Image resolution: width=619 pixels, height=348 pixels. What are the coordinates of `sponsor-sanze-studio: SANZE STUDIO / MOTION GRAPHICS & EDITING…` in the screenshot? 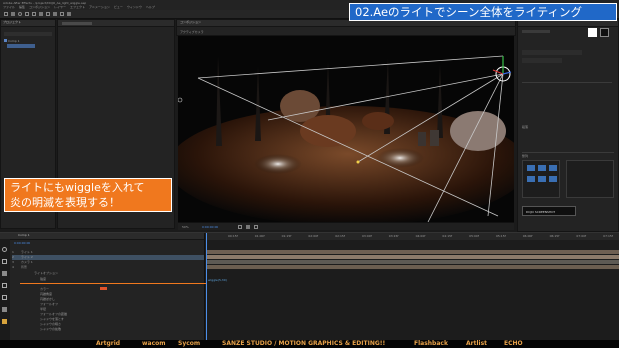 It's located at (304, 343).